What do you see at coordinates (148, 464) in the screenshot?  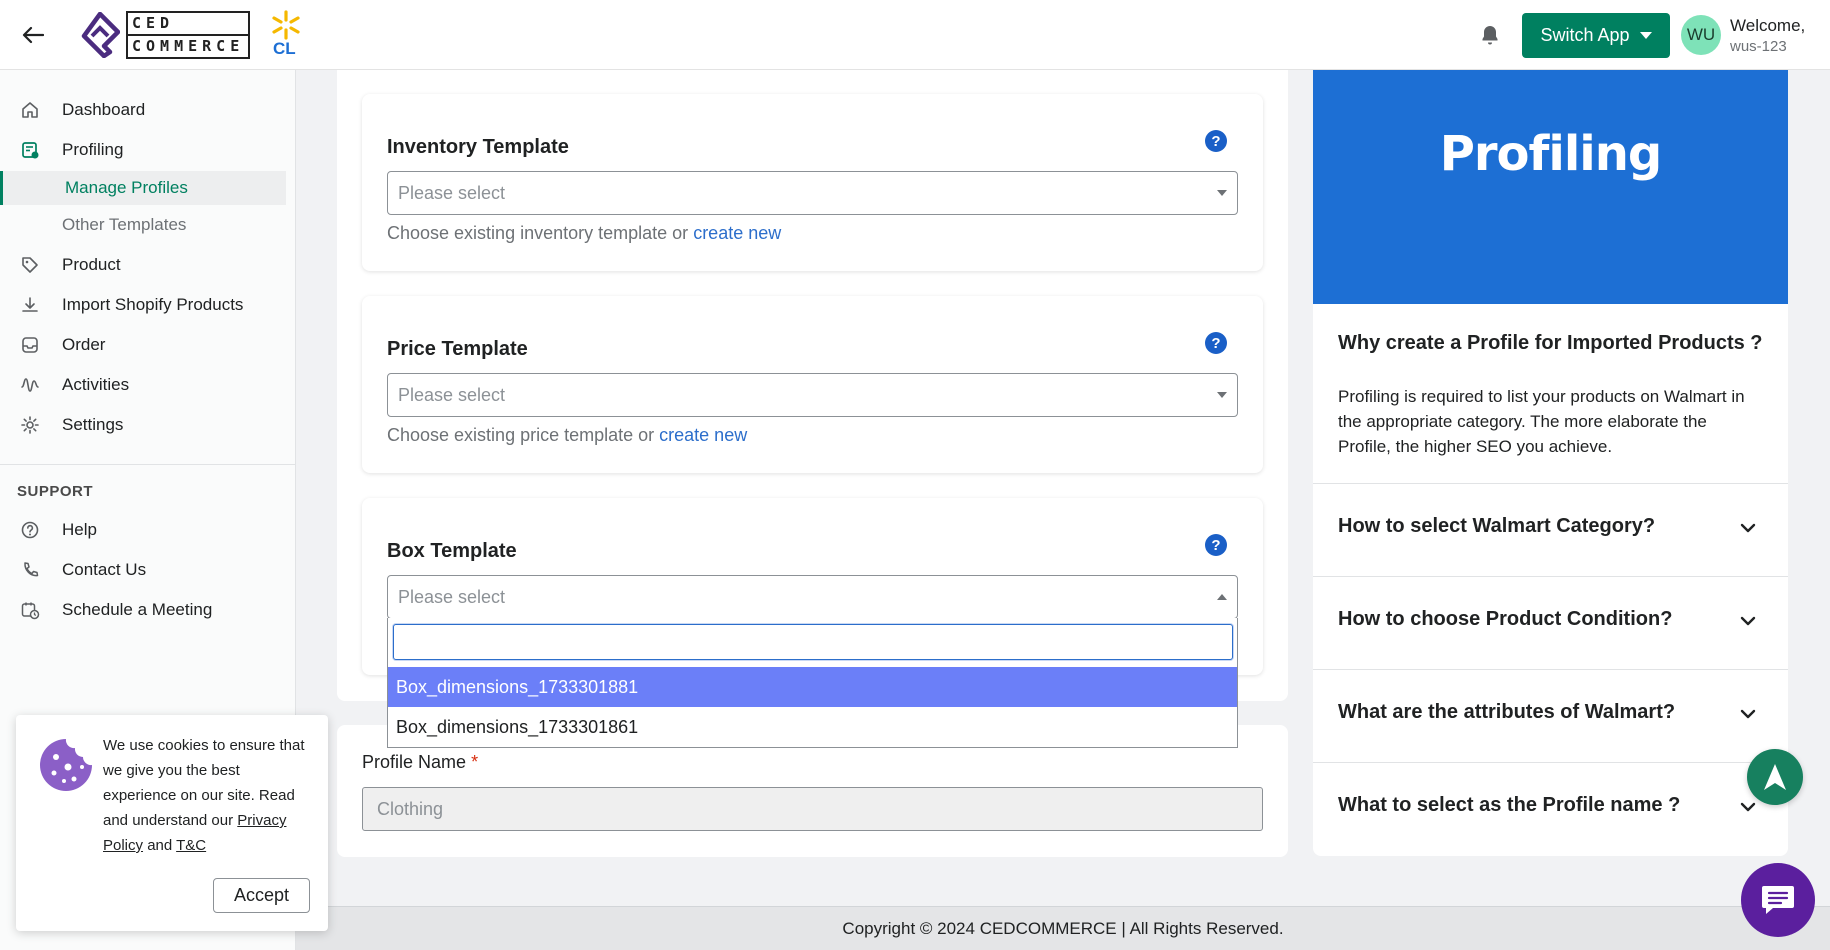 I see `sidebar-divider` at bounding box center [148, 464].